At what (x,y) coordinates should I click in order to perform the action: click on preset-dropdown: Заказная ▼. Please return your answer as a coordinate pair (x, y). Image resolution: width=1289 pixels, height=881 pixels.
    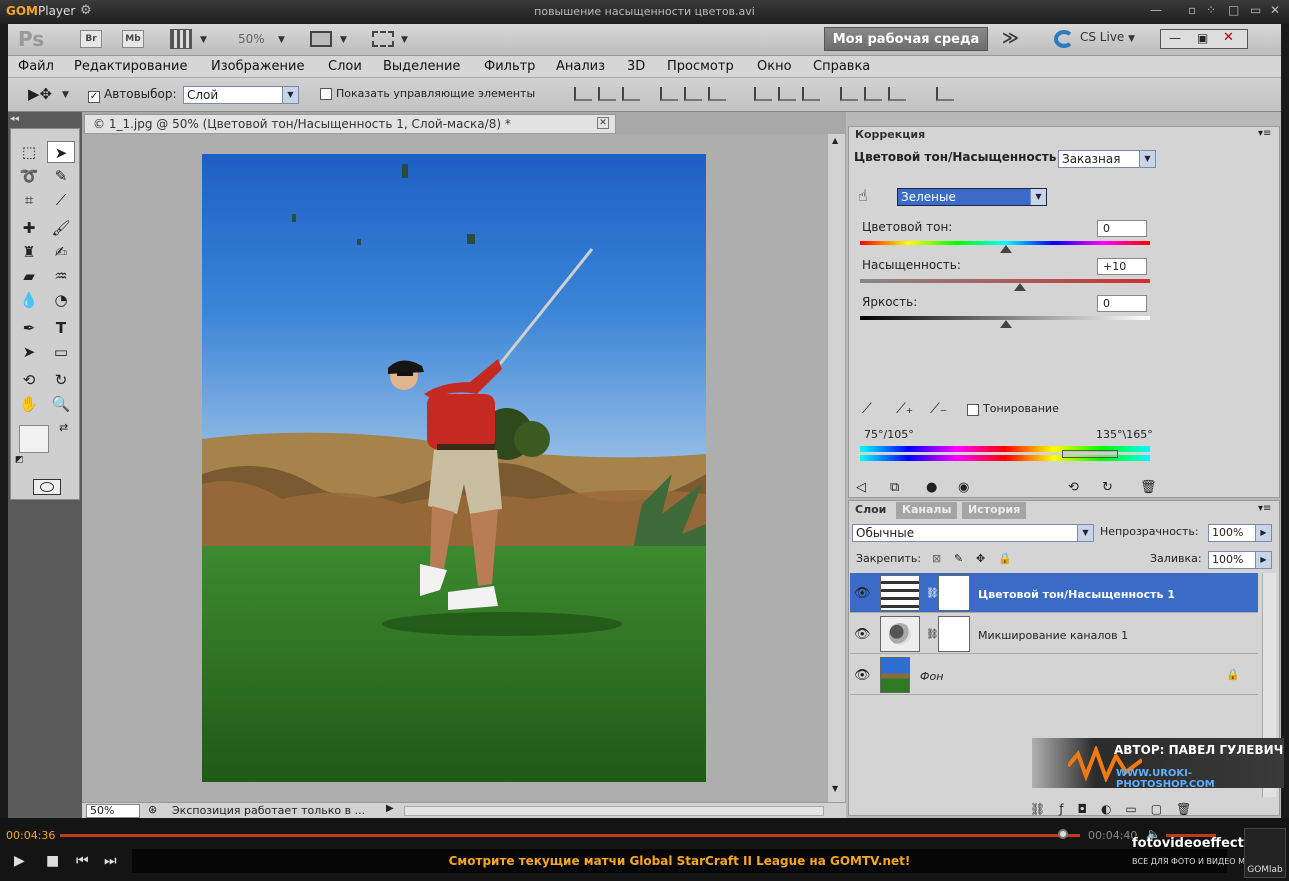
    Looking at the image, I should click on (1107, 159).